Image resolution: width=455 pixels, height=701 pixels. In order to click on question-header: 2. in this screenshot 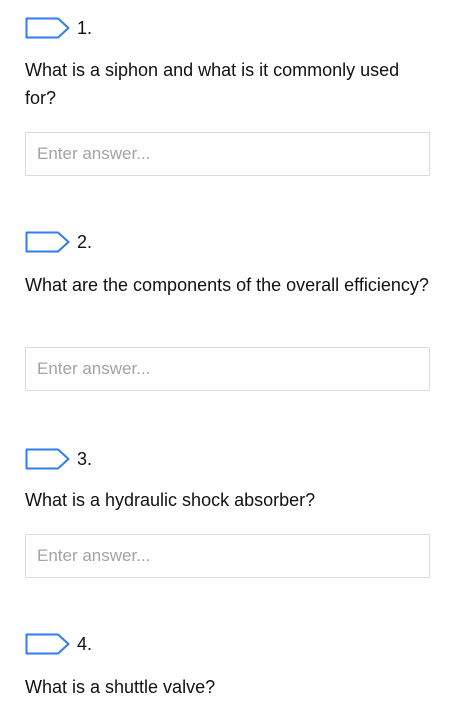, I will do `click(58, 242)`.